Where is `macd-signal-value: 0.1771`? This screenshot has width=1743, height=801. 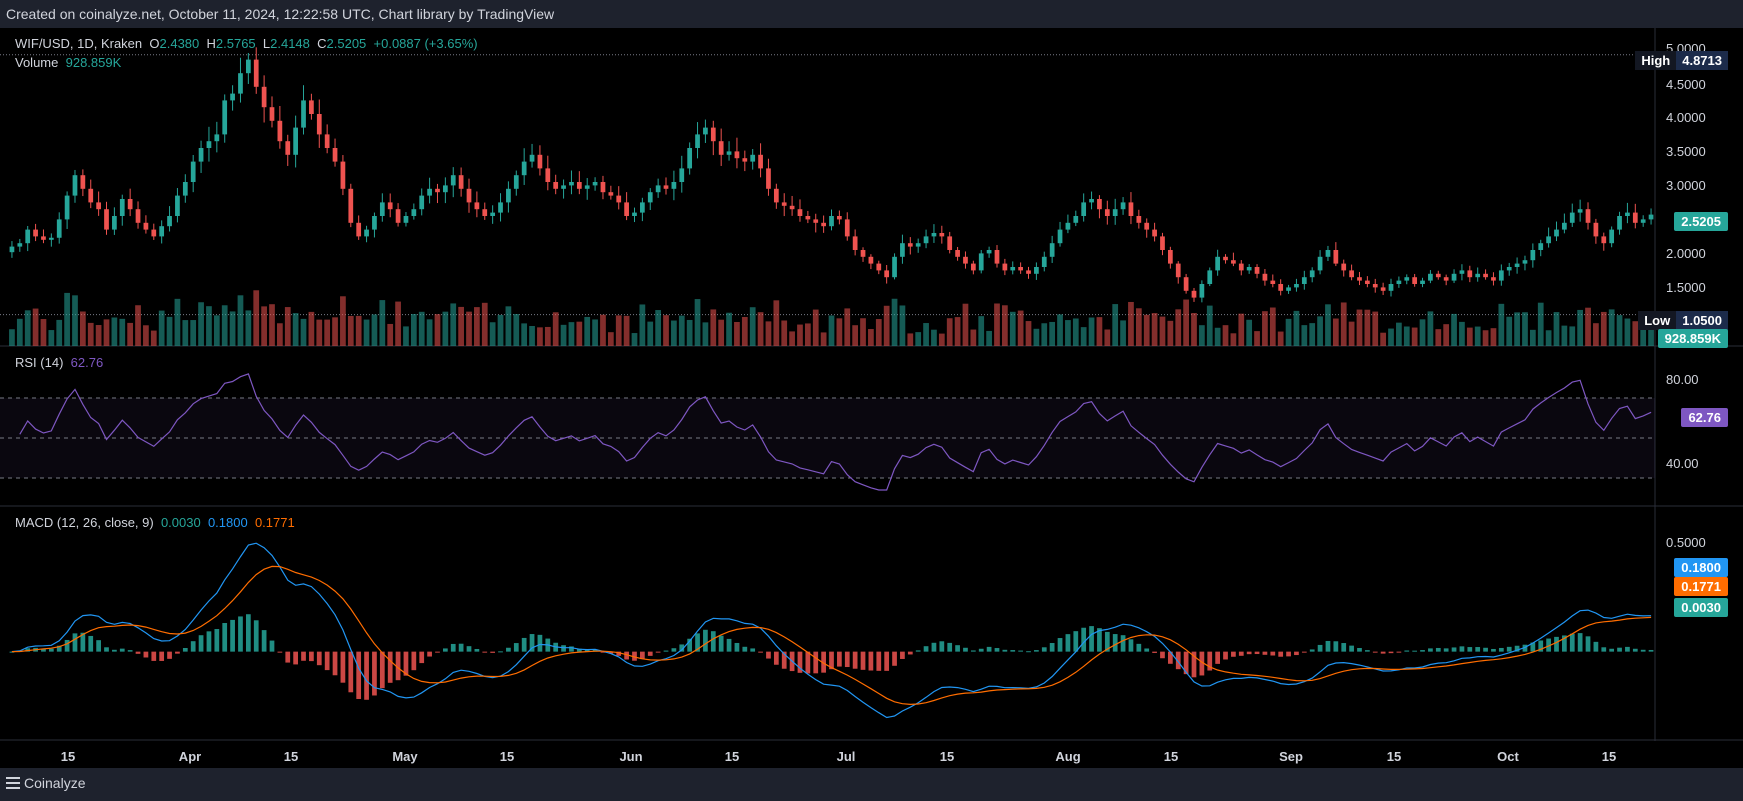 macd-signal-value: 0.1771 is located at coordinates (274, 522).